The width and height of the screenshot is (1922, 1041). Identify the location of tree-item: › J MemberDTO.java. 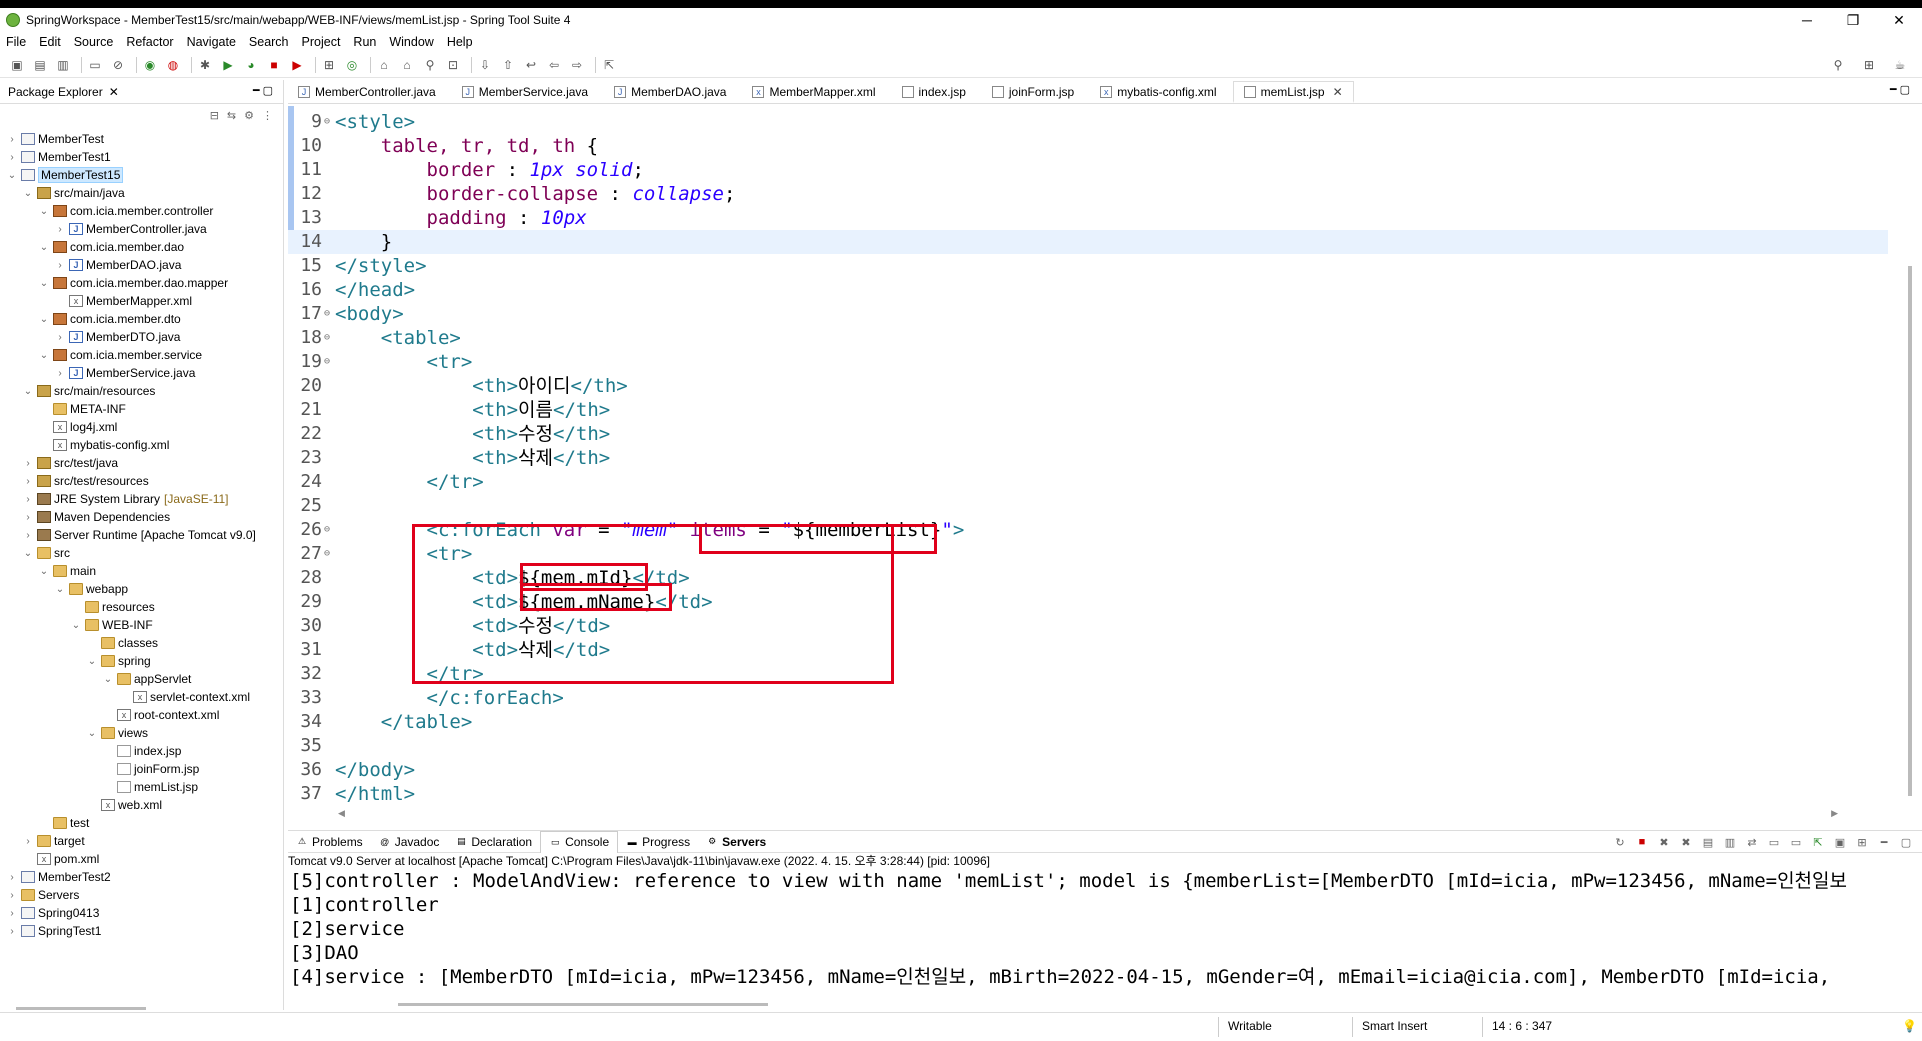
(141, 337).